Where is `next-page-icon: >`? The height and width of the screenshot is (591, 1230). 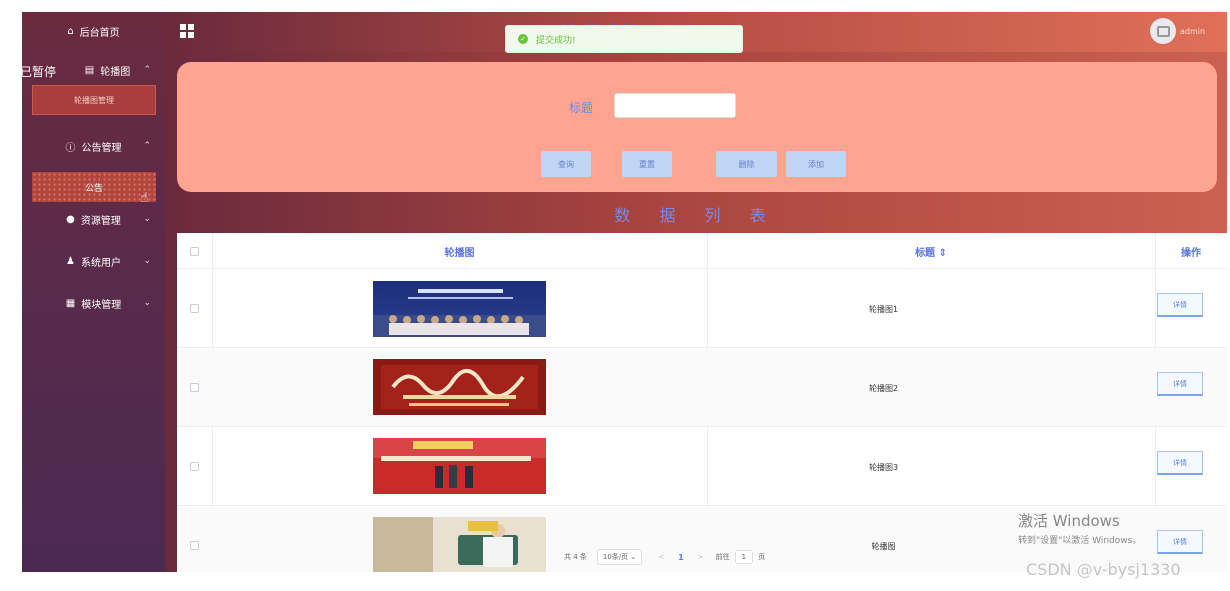 next-page-icon: > is located at coordinates (701, 557).